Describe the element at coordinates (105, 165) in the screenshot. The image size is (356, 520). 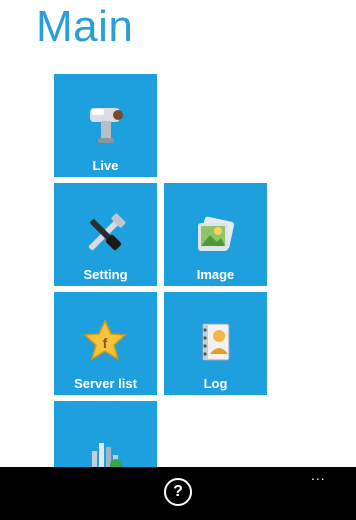
I see `tile-live-label: Live` at that location.